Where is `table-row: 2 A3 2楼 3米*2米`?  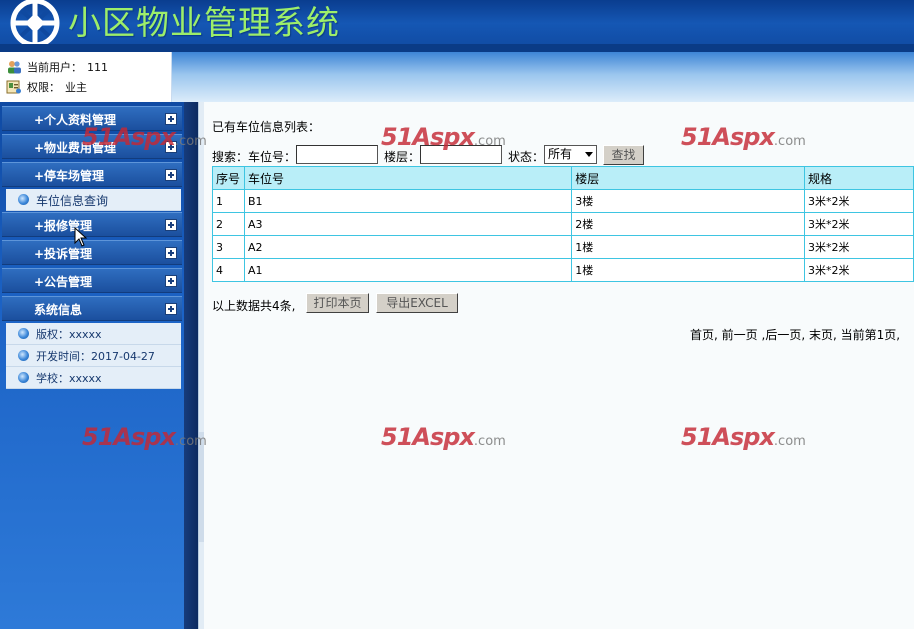 table-row: 2 A3 2楼 3米*2米 is located at coordinates (563, 224).